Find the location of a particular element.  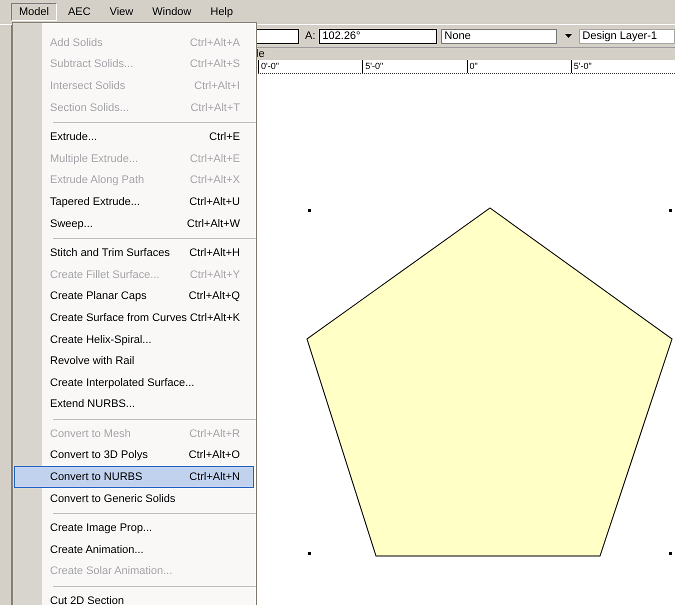

menu-item: Revolve with Rail is located at coordinates (134, 361).